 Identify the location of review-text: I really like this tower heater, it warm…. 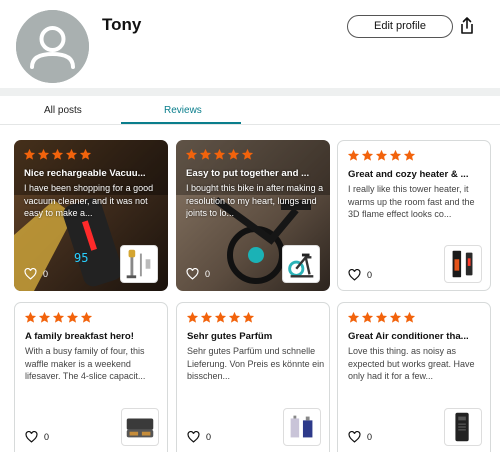
(411, 201).